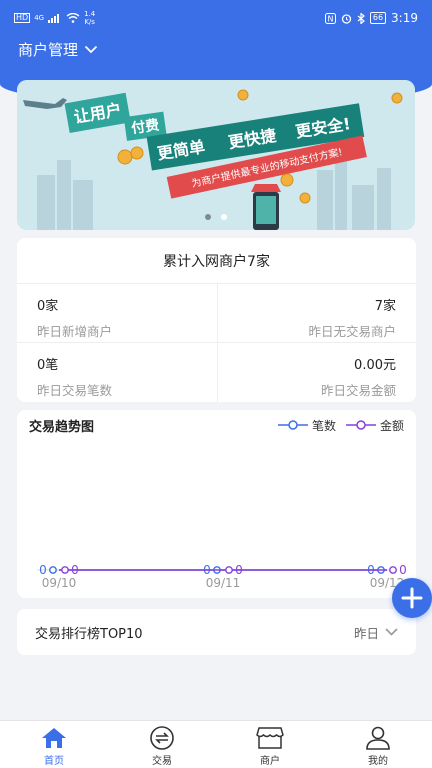 This screenshot has height=768, width=432. What do you see at coordinates (270, 738) in the screenshot?
I see `store-icon` at bounding box center [270, 738].